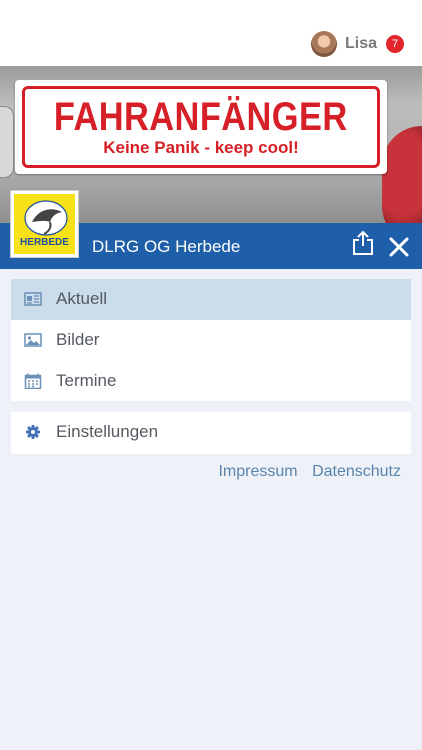  I want to click on newspaper-icon, so click(33, 299).